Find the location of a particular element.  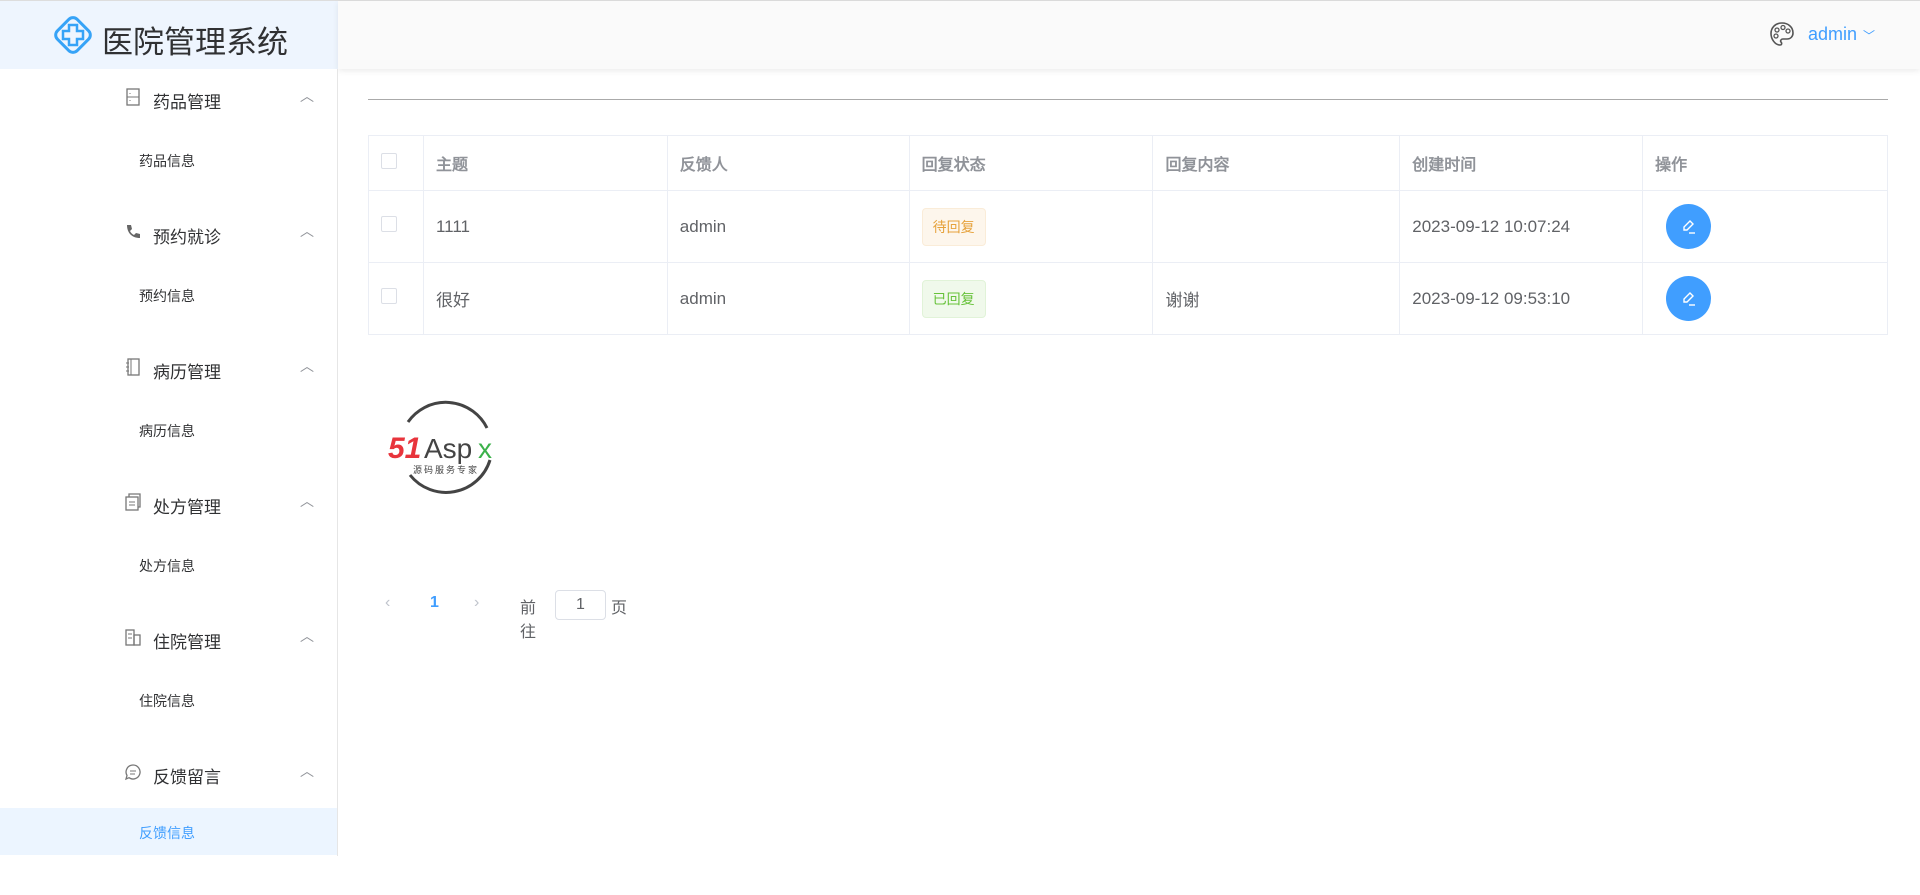

status-badge: 已回复 is located at coordinates (953, 298).